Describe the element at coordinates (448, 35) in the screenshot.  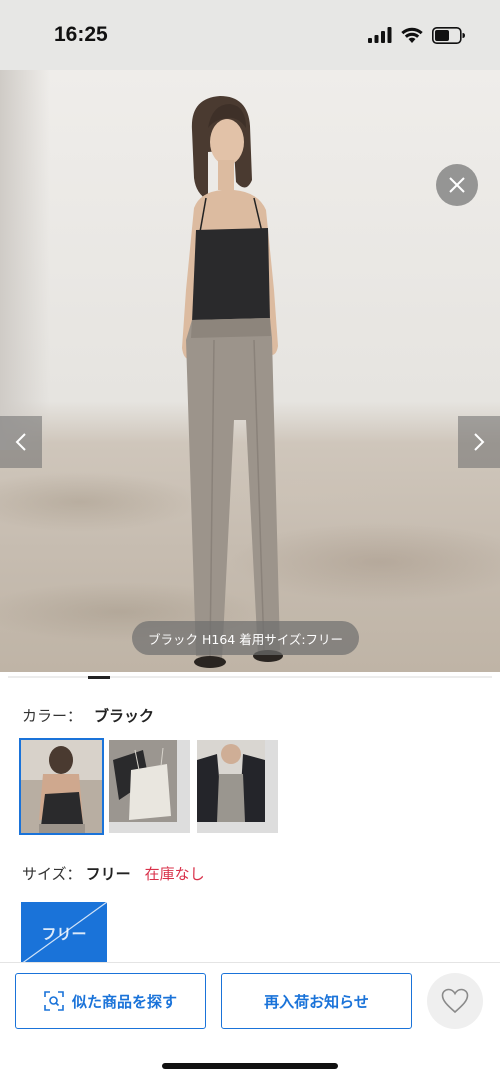
I see `battery-icon` at that location.